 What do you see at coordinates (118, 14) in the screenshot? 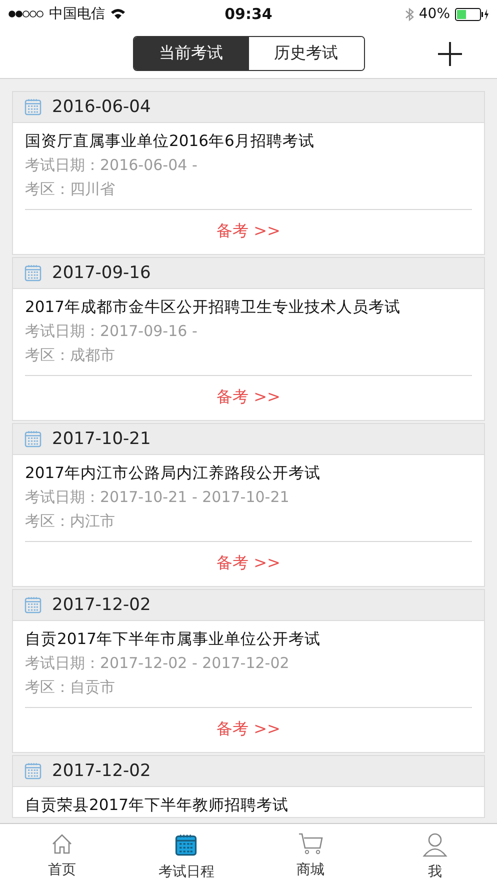
I see `wifi-icon` at bounding box center [118, 14].